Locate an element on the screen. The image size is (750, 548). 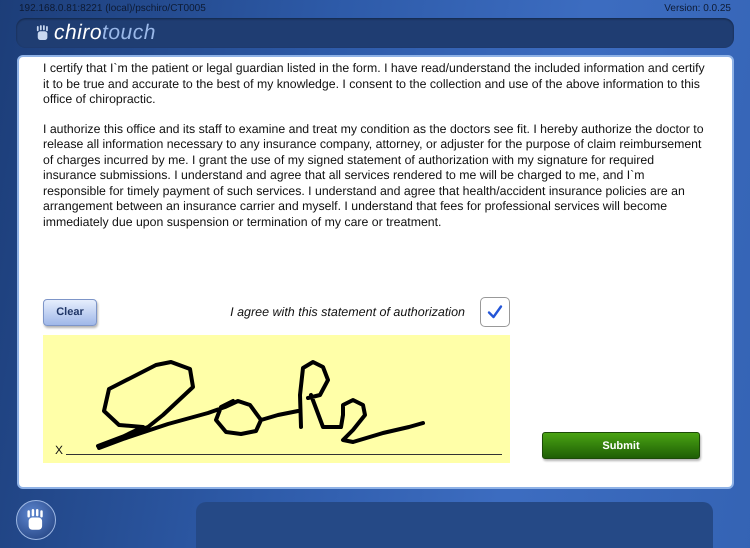
agreement-checkbox is located at coordinates (495, 312).